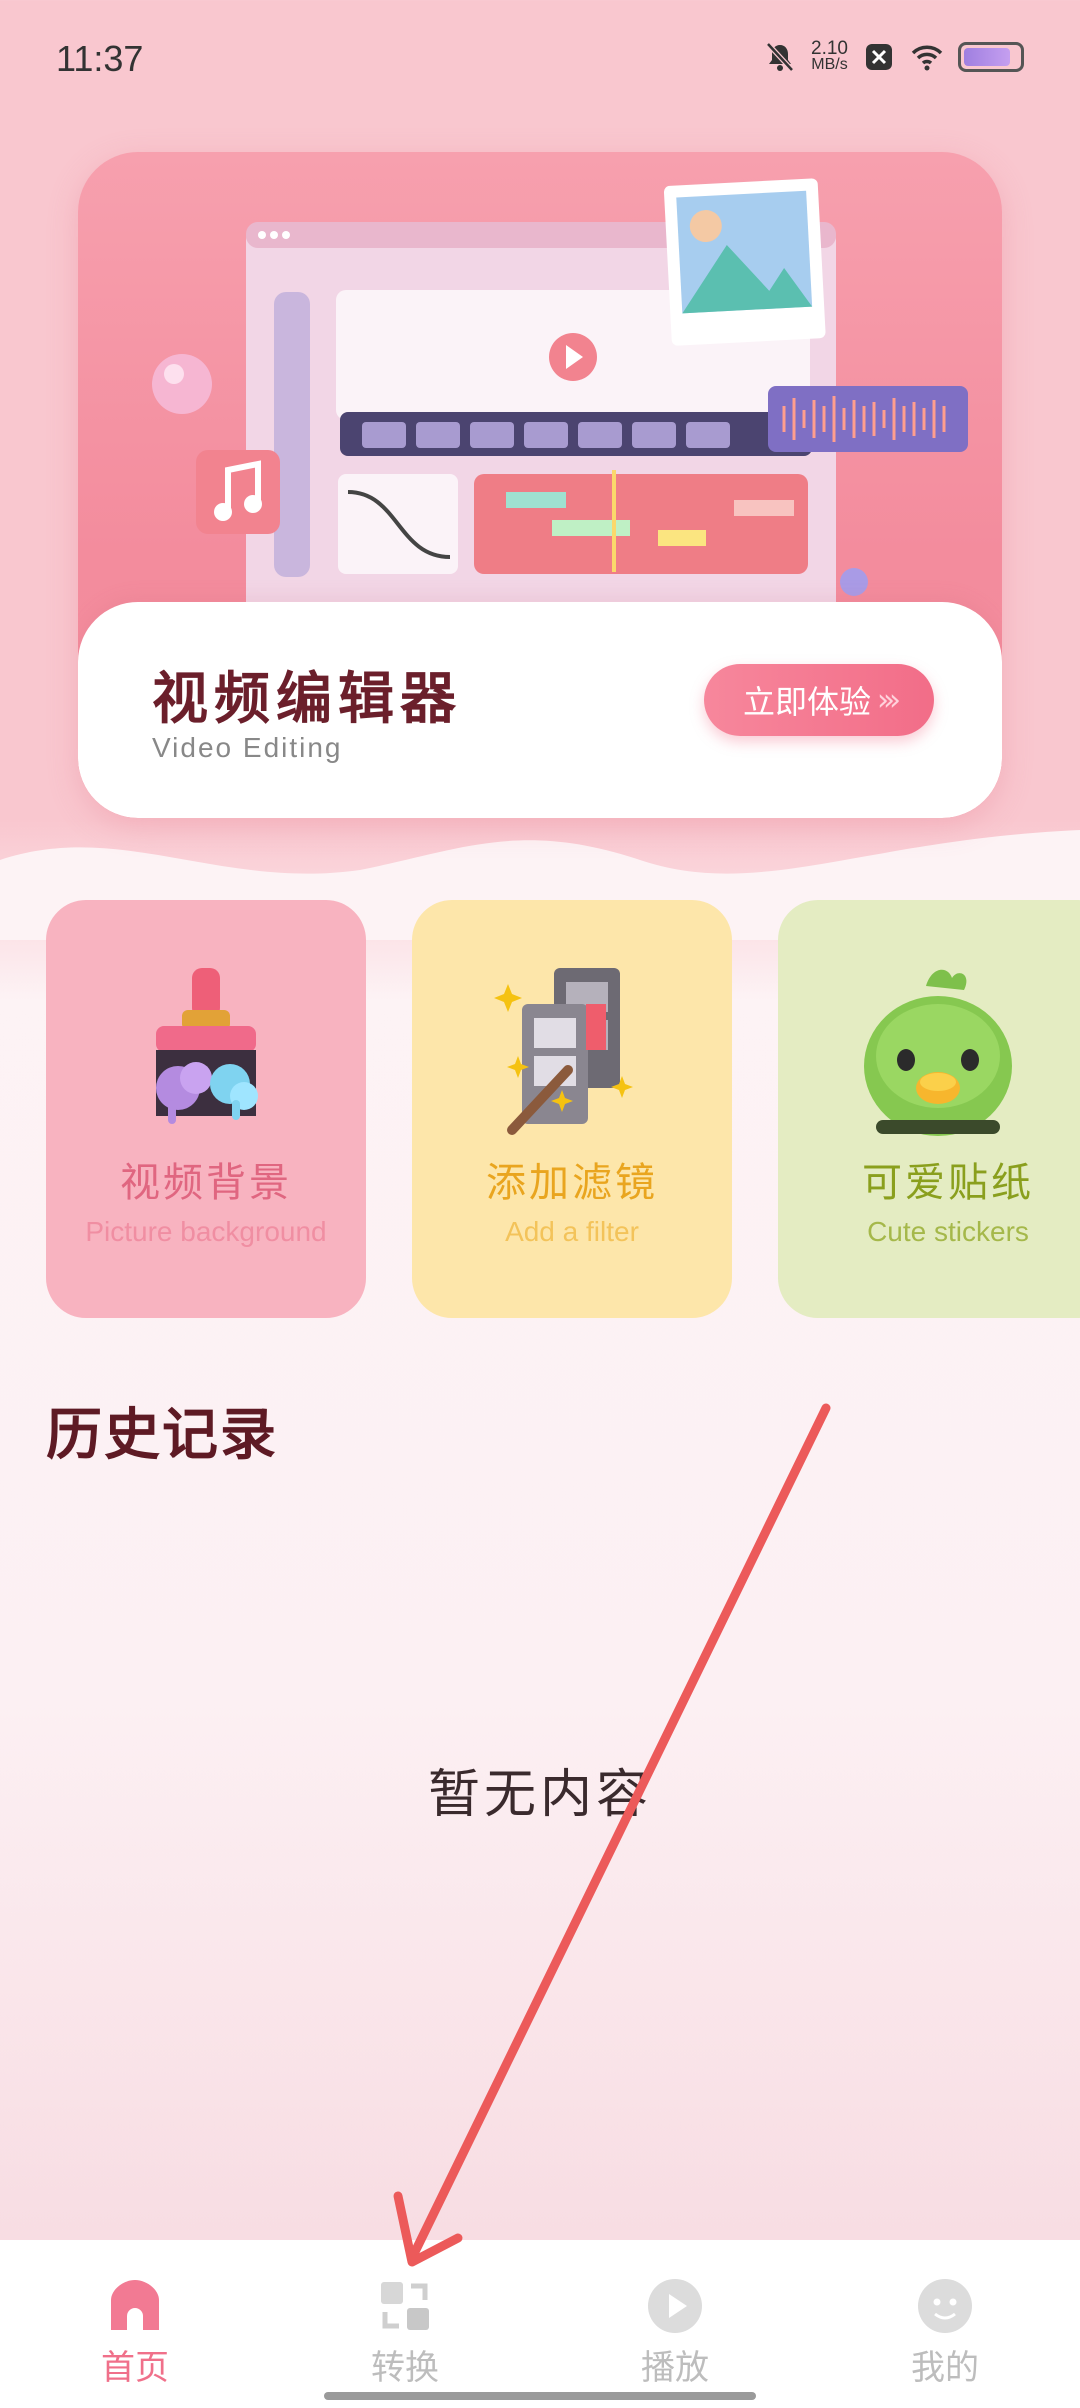 Image resolution: width=1080 pixels, height=2408 pixels. Describe the element at coordinates (135, 2305) in the screenshot. I see `home-icon` at that location.